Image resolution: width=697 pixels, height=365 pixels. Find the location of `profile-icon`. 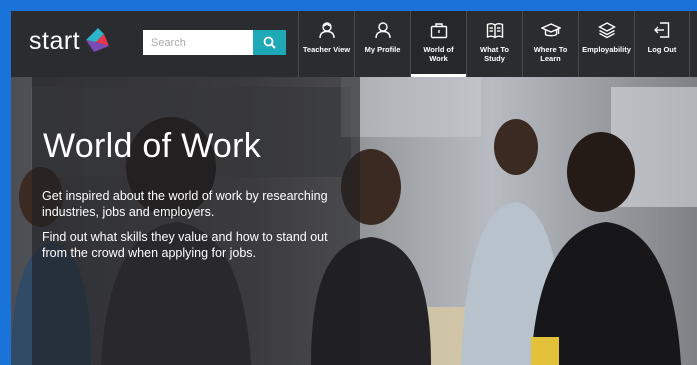

profile-icon is located at coordinates (383, 30).